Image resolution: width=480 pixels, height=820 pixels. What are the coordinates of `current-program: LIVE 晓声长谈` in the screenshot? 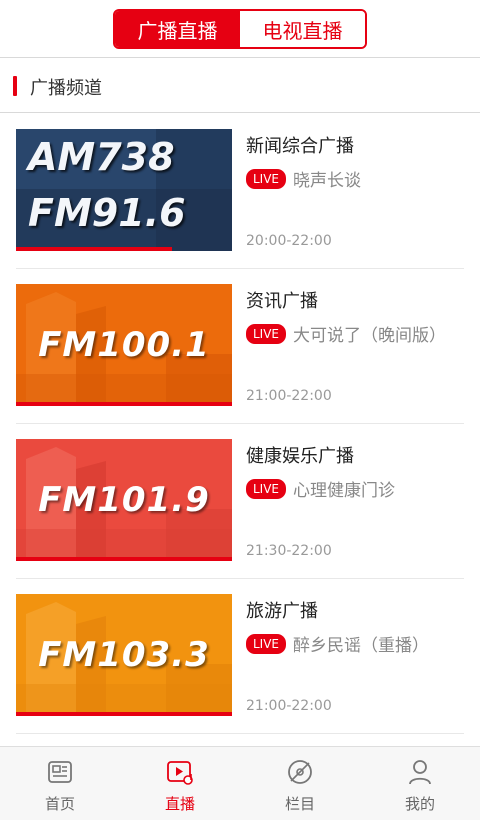 It's located at (303, 178).